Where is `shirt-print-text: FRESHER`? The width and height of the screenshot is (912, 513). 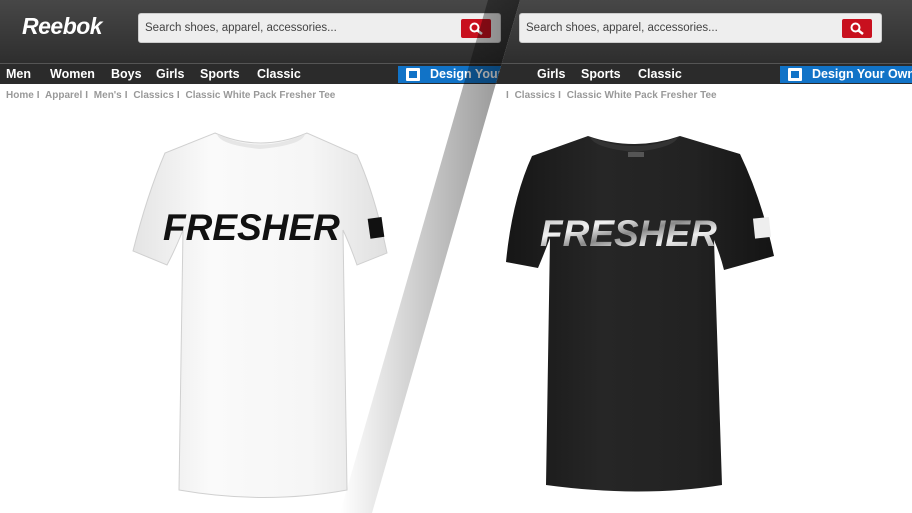 shirt-print-text: FRESHER is located at coordinates (251, 227).